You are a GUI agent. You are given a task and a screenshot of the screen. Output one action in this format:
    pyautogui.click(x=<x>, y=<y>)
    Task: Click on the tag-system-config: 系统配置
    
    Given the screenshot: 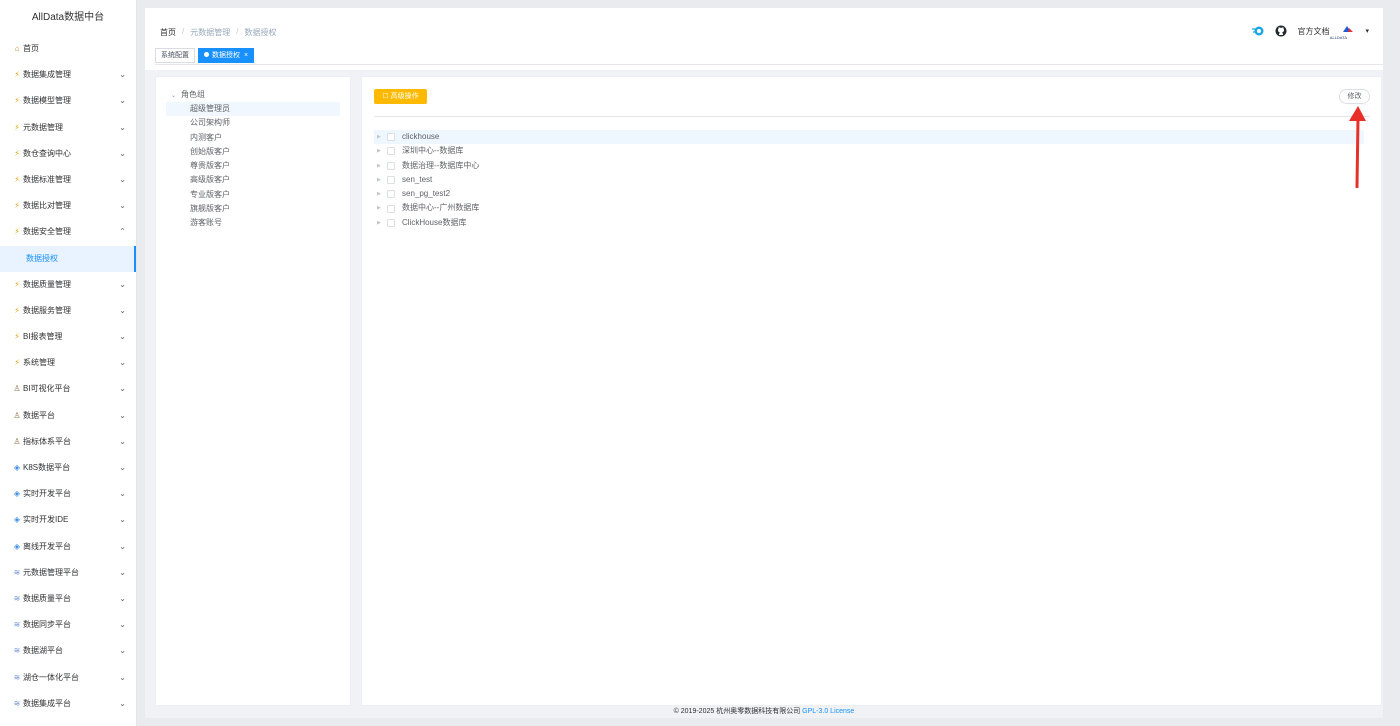 What is the action you would take?
    pyautogui.click(x=175, y=55)
    